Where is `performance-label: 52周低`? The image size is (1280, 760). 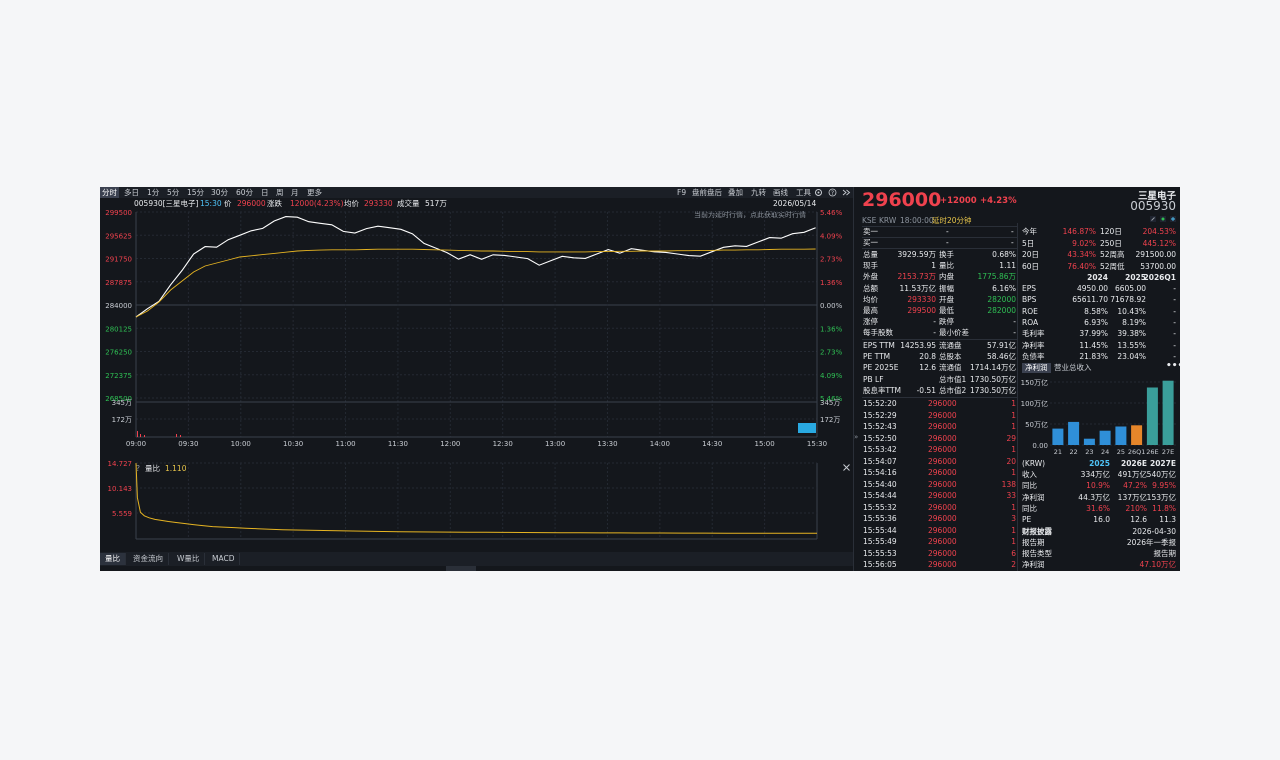
performance-label: 52周低 is located at coordinates (1112, 266).